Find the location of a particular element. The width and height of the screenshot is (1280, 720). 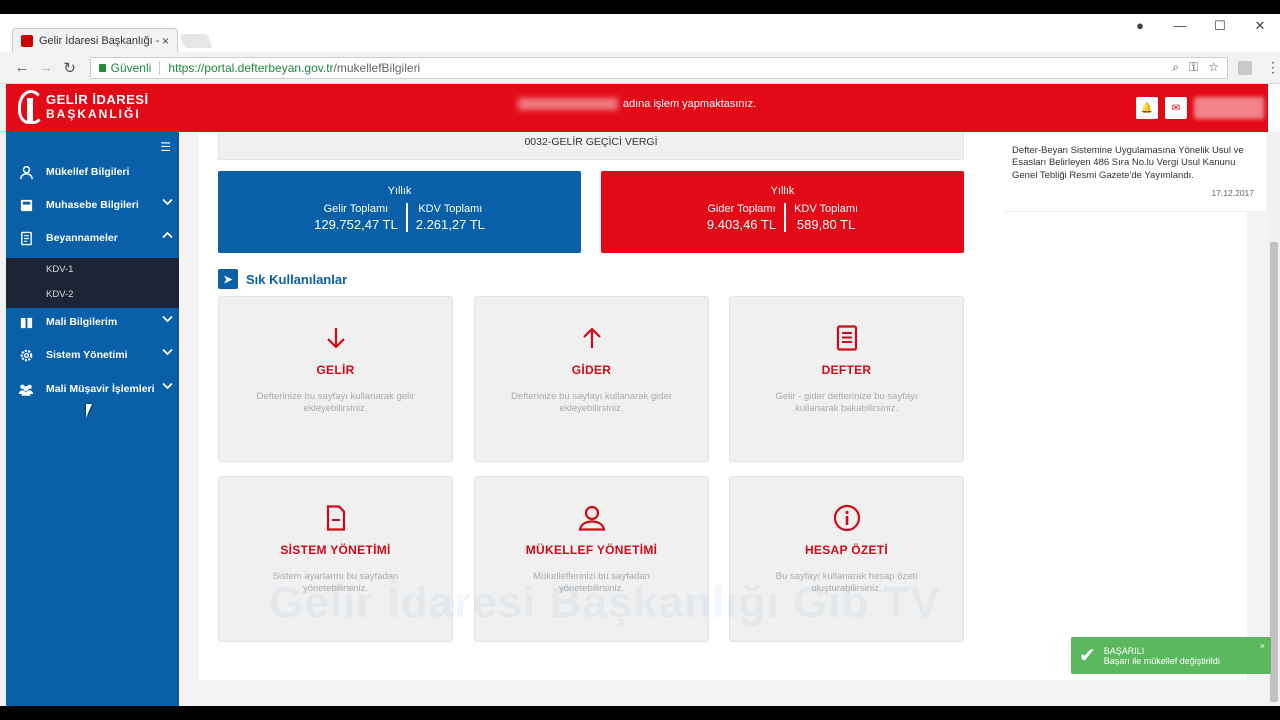

tab-title: Gelir İdaresi Başkanlığı - is located at coordinates (99, 40).